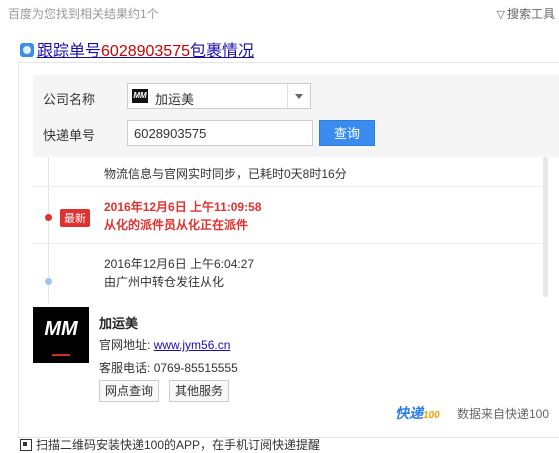 The width and height of the screenshot is (559, 453). I want to click on website-link: www.jym56.cn, so click(192, 345).